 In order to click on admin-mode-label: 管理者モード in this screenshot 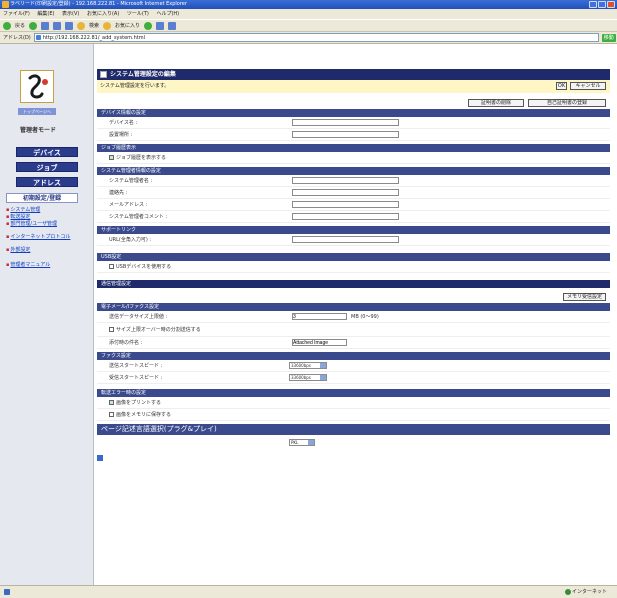, I will do `click(38, 130)`.